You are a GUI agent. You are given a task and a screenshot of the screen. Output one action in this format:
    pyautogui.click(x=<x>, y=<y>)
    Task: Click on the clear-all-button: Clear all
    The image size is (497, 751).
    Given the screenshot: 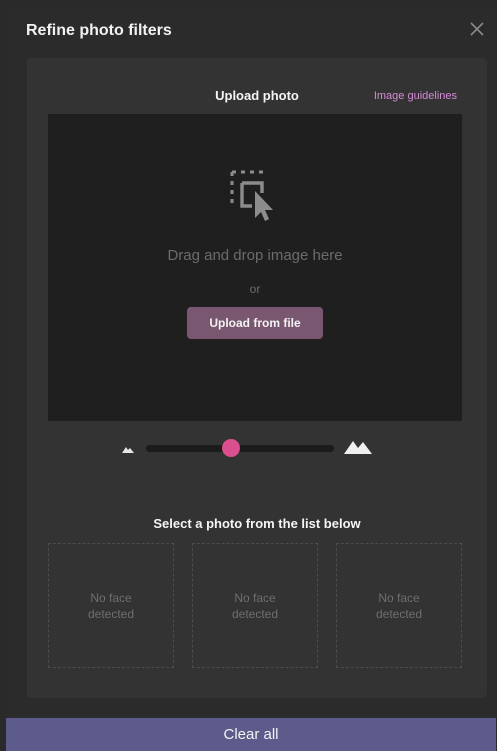 What is the action you would take?
    pyautogui.click(x=251, y=734)
    